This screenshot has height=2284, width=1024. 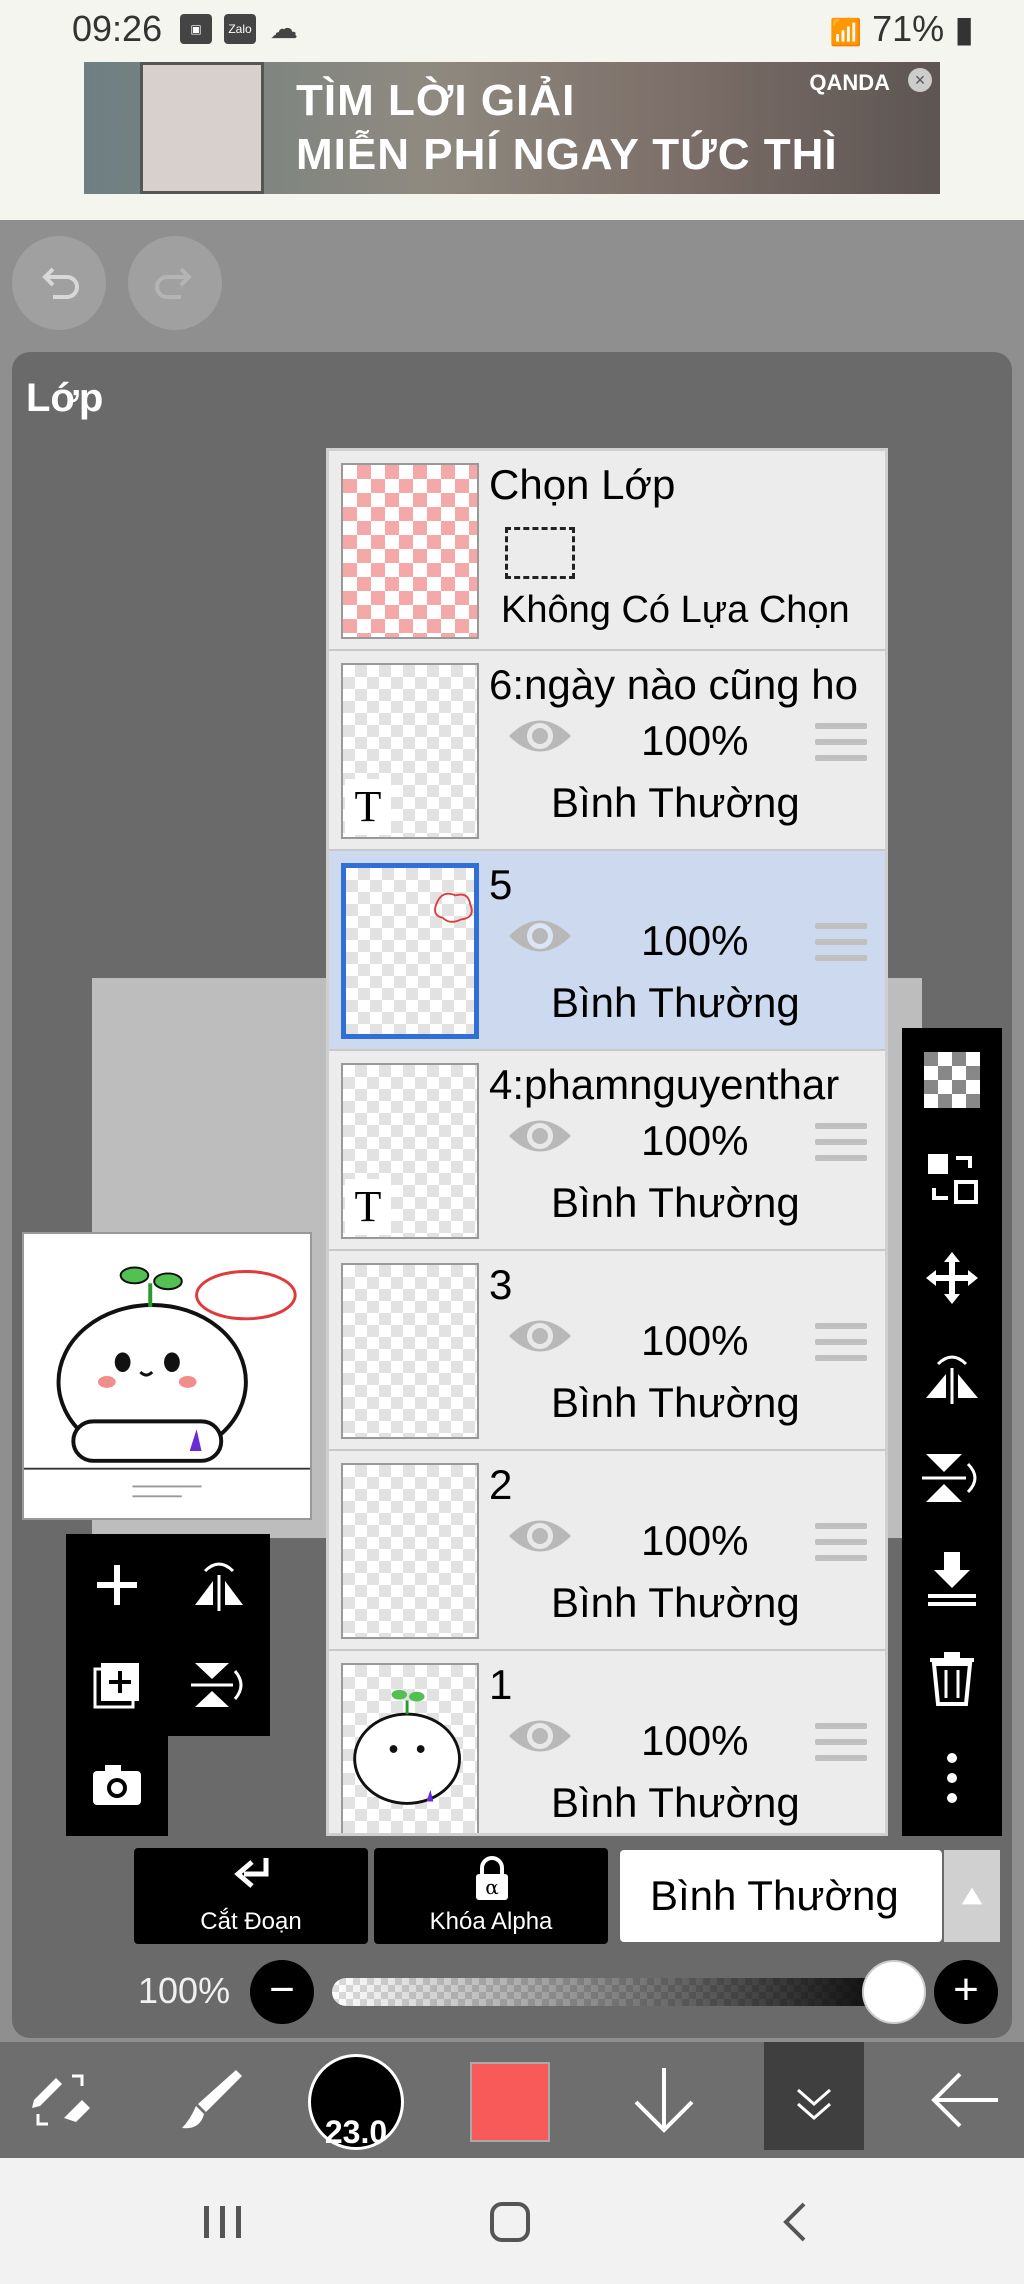 I want to click on status-bar: 09:26 ▣ Zalo ☁ 📶 71% ▮, so click(x=512, y=30).